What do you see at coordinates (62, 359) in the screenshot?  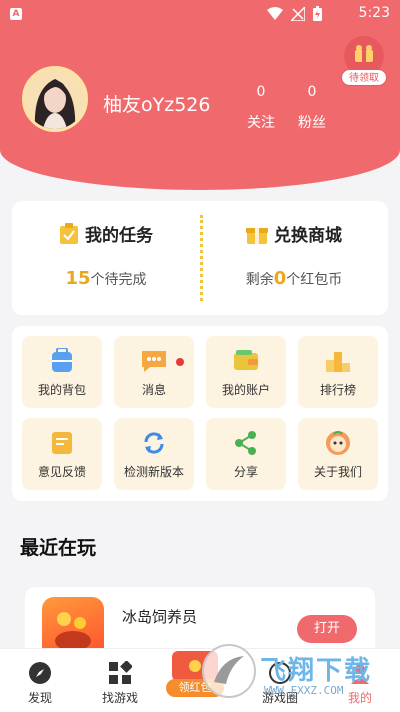 I see `backpack-icon` at bounding box center [62, 359].